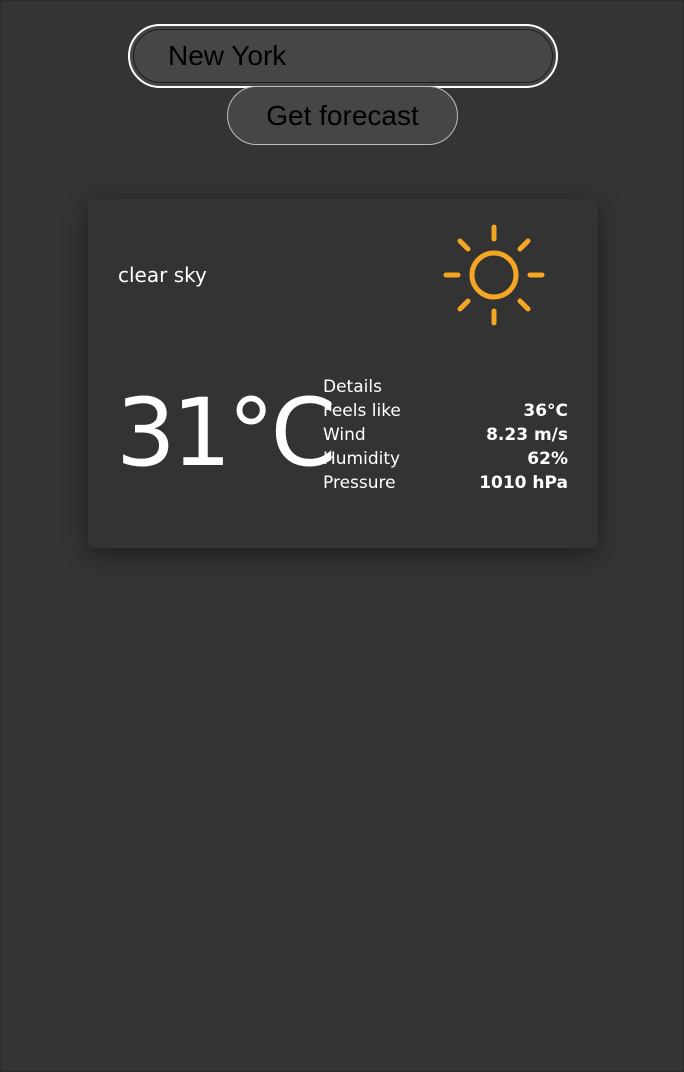 This screenshot has width=684, height=1072. Describe the element at coordinates (547, 459) in the screenshot. I see `detail-value: 62%` at that location.